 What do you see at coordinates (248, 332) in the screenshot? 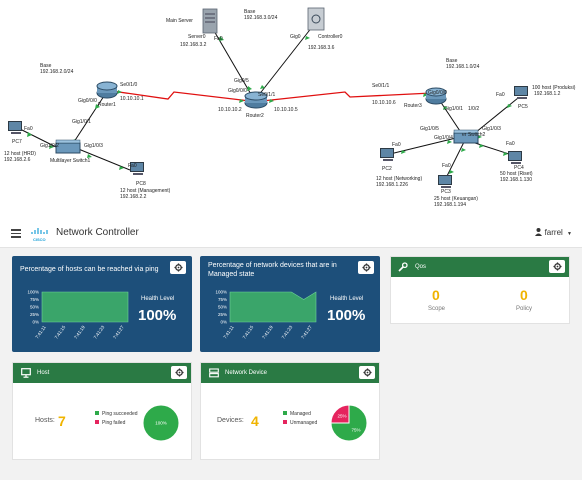
I see `devices-managed-x-tick: 7:41:15` at bounding box center [248, 332].